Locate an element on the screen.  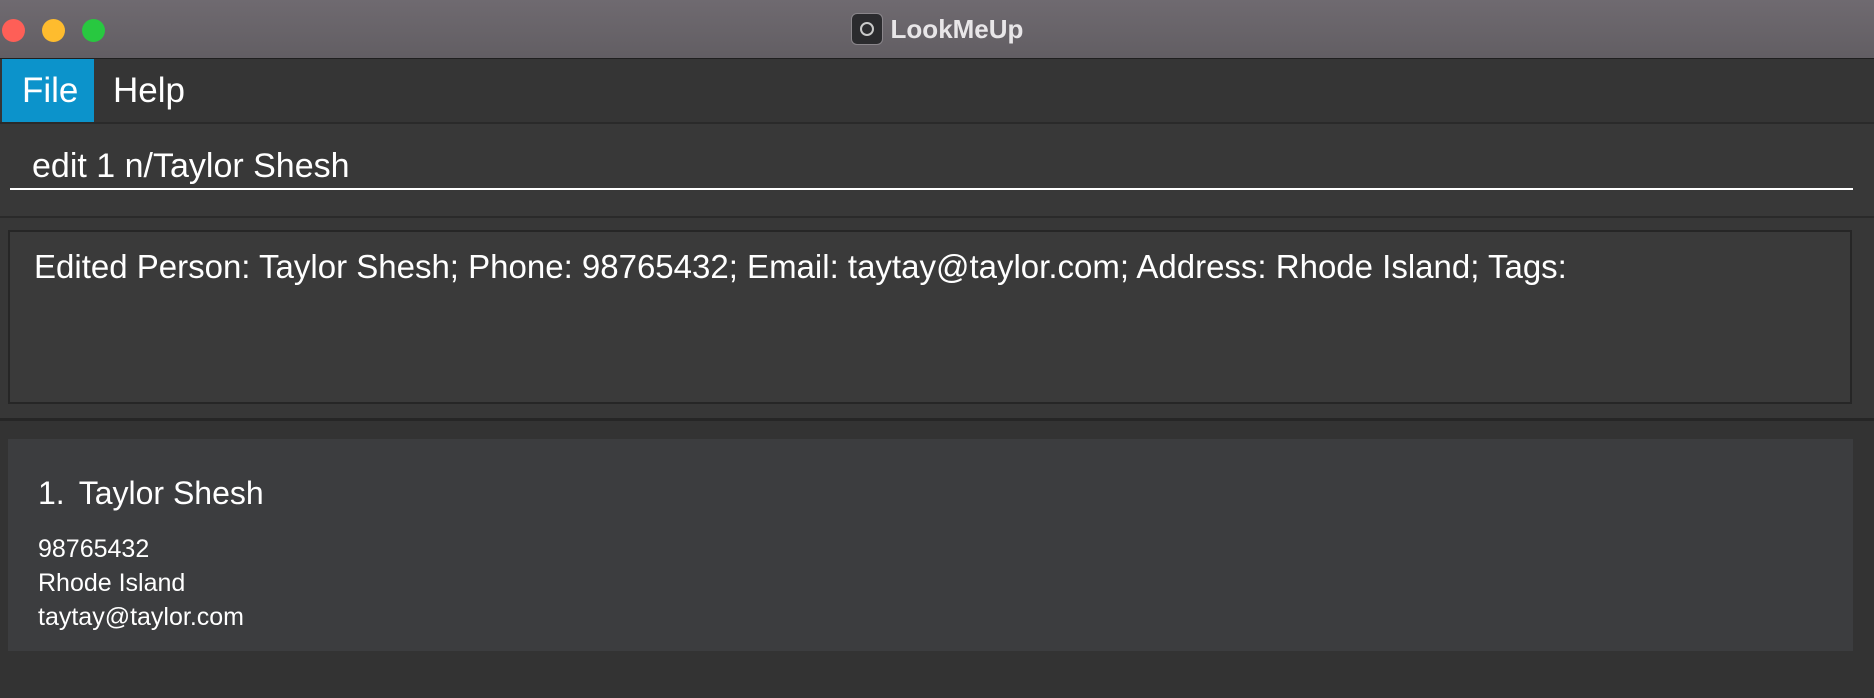
window-title-group: LookMeUp is located at coordinates (937, 29).